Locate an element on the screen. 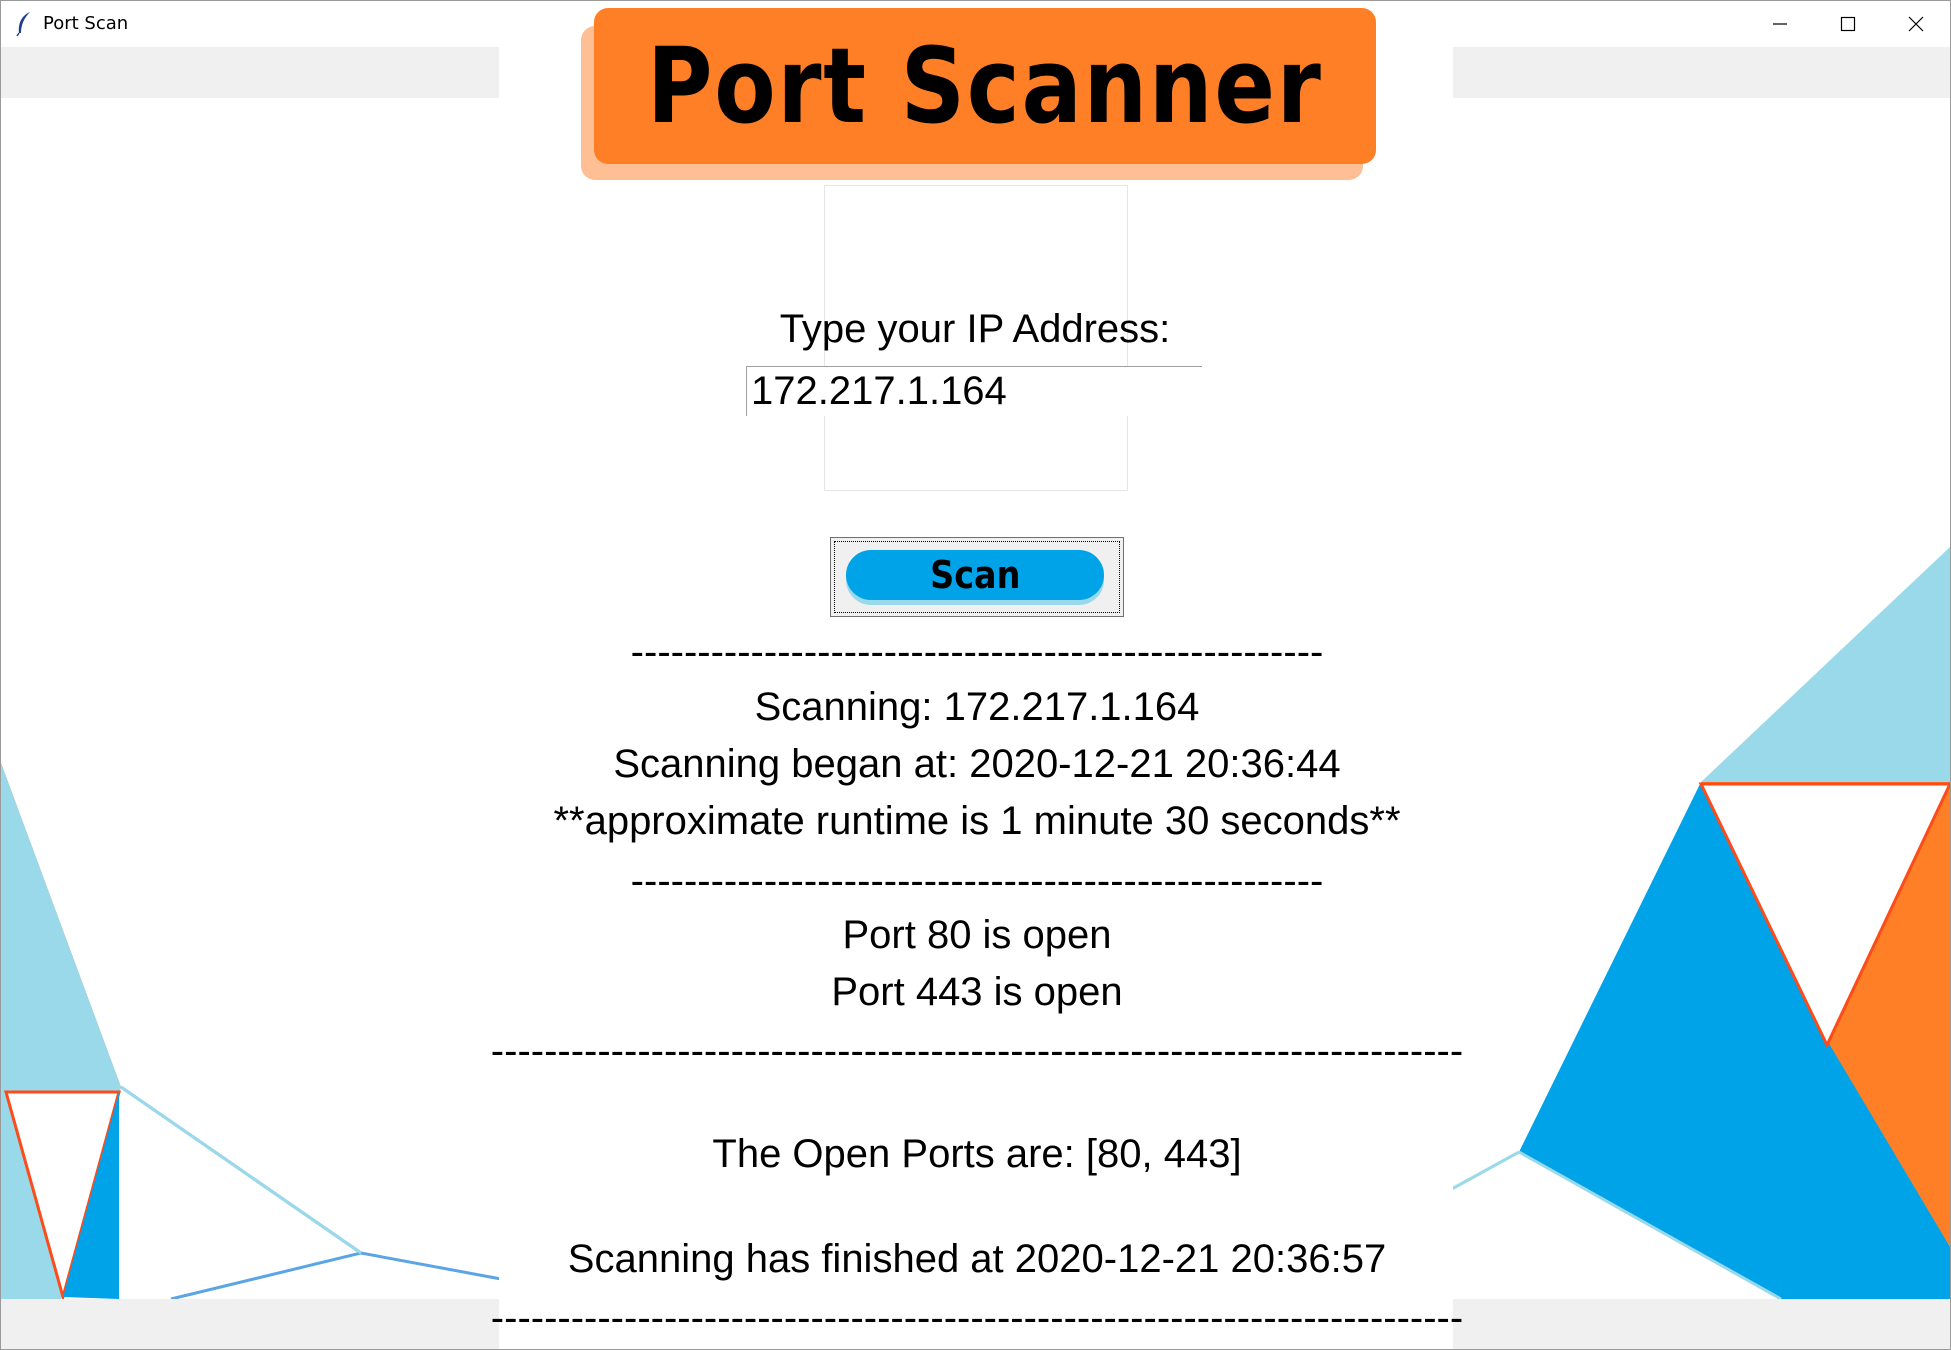 The height and width of the screenshot is (1350, 1951). scan-button-label: Scan is located at coordinates (975, 575).